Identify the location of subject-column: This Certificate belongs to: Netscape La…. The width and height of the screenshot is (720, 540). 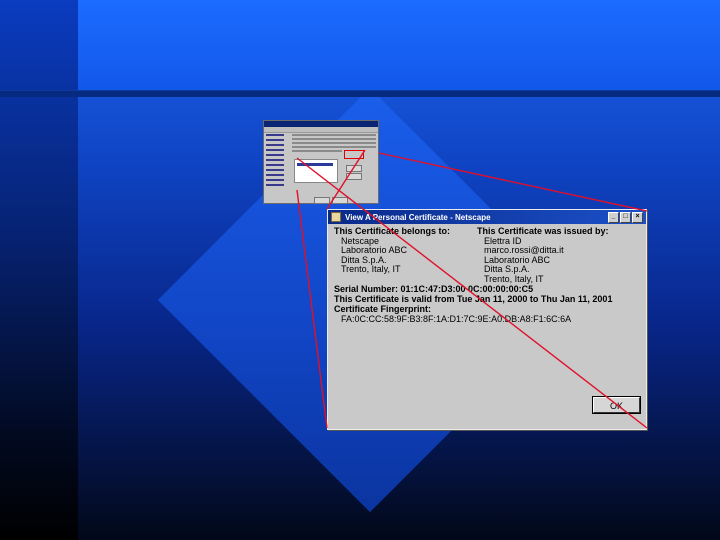
(409, 250).